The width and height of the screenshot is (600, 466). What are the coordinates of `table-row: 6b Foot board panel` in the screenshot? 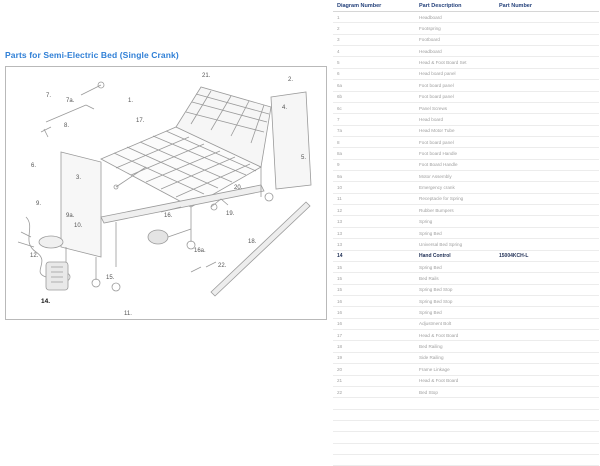 It's located at (466, 97).